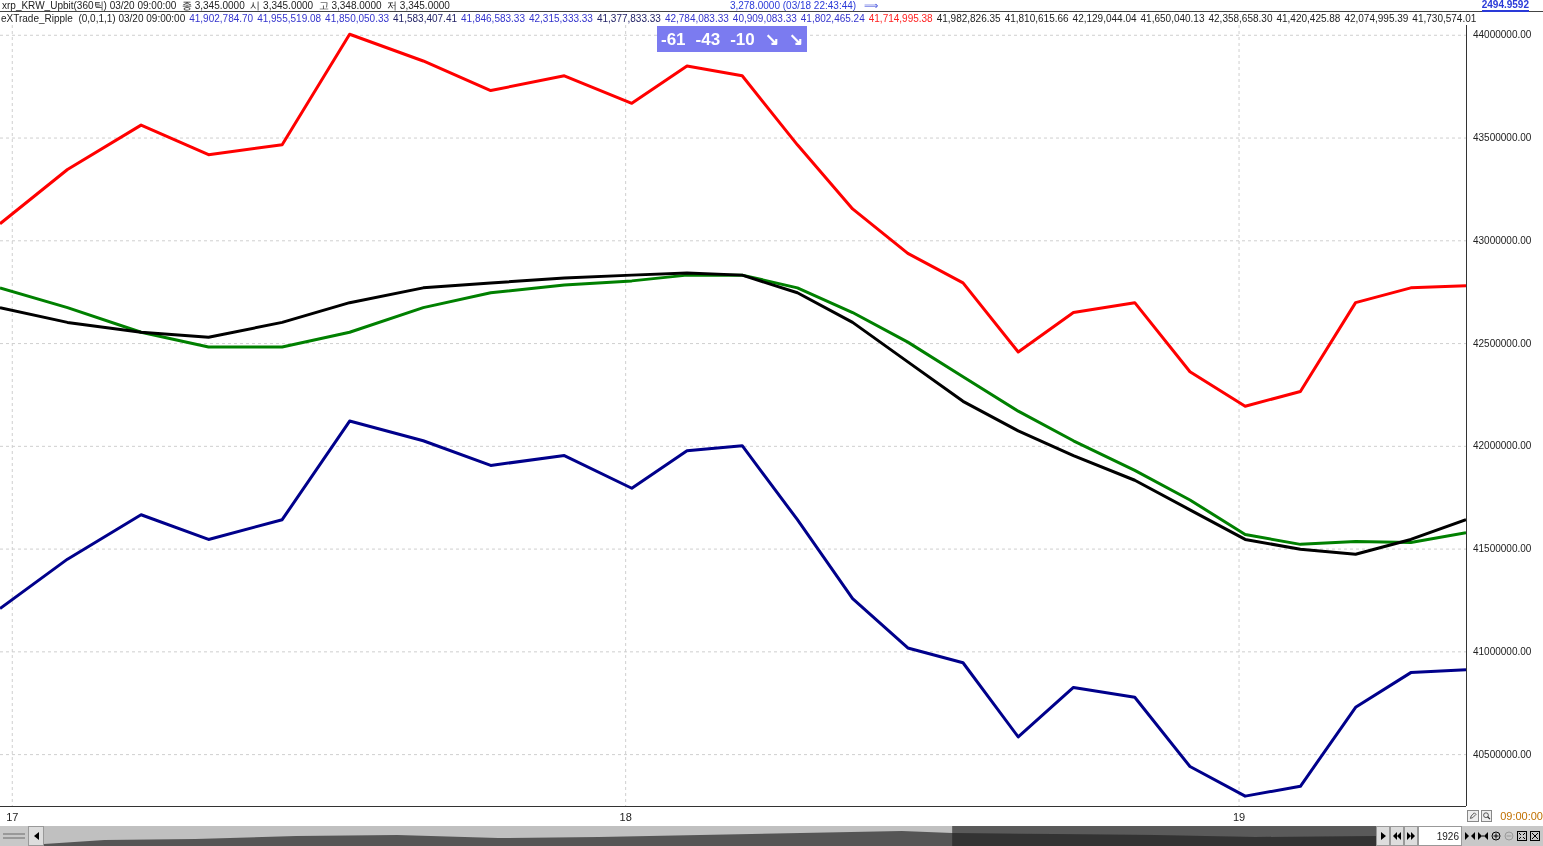 Image resolution: width=1543 pixels, height=846 pixels. I want to click on axis-label: 17, so click(12, 817).